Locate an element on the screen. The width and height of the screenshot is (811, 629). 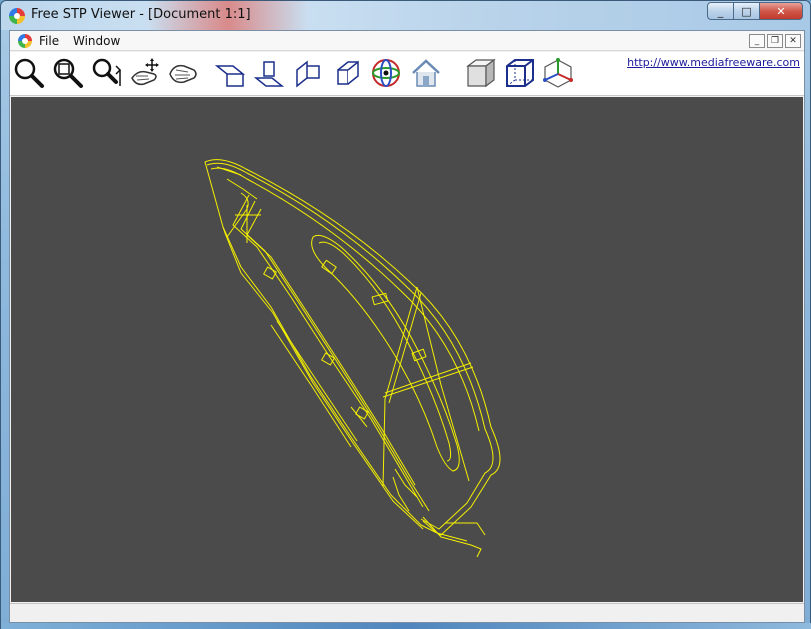
home-view-icon is located at coordinates (426, 73).